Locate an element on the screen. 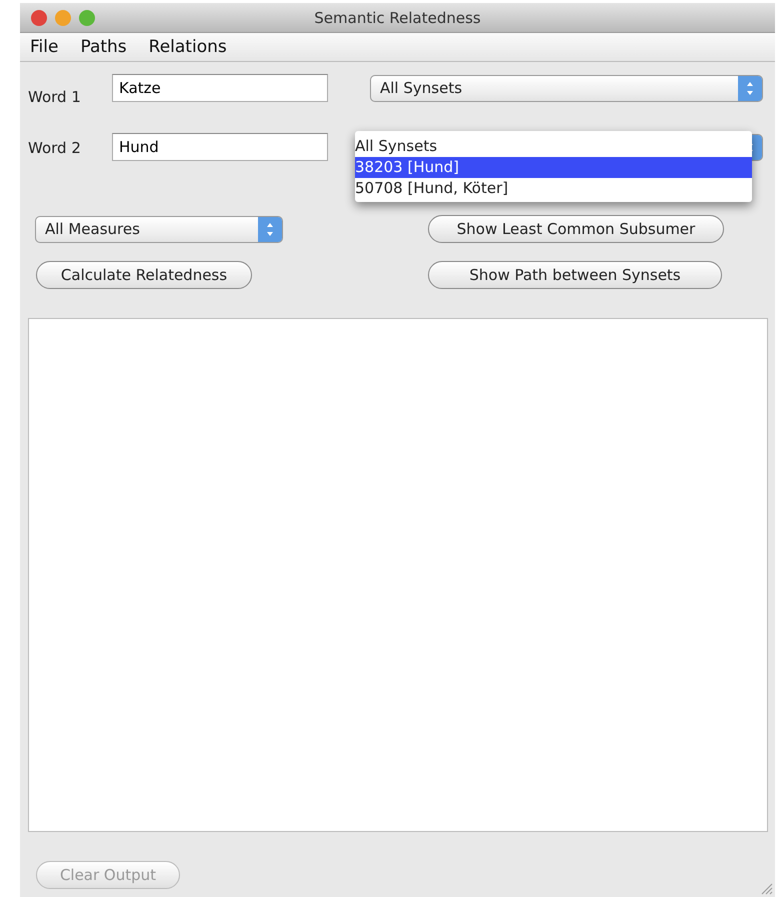 The width and height of the screenshot is (779, 897). menu-item: Paths is located at coordinates (103, 47).